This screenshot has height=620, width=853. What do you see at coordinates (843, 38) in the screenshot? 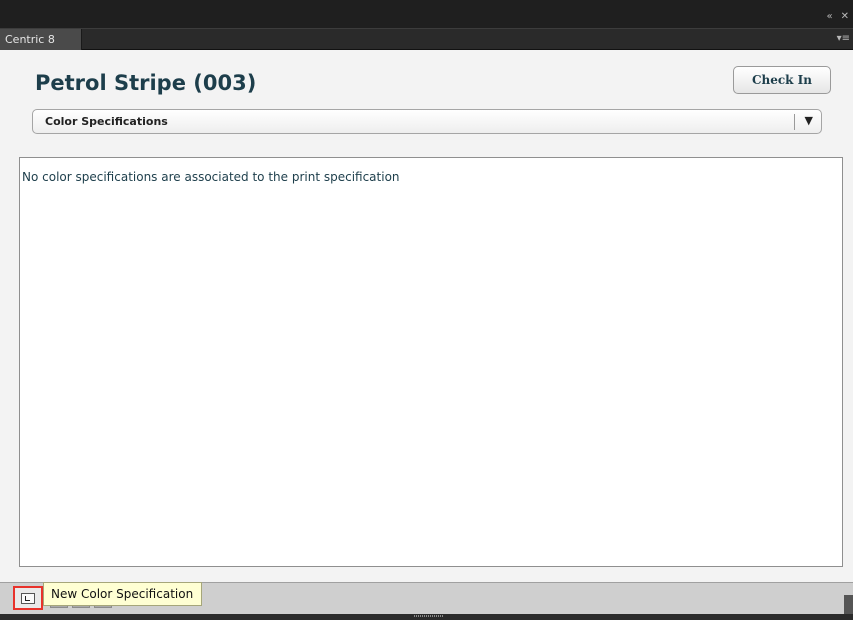
I see `panel-menu-icon: ▾≡` at bounding box center [843, 38].